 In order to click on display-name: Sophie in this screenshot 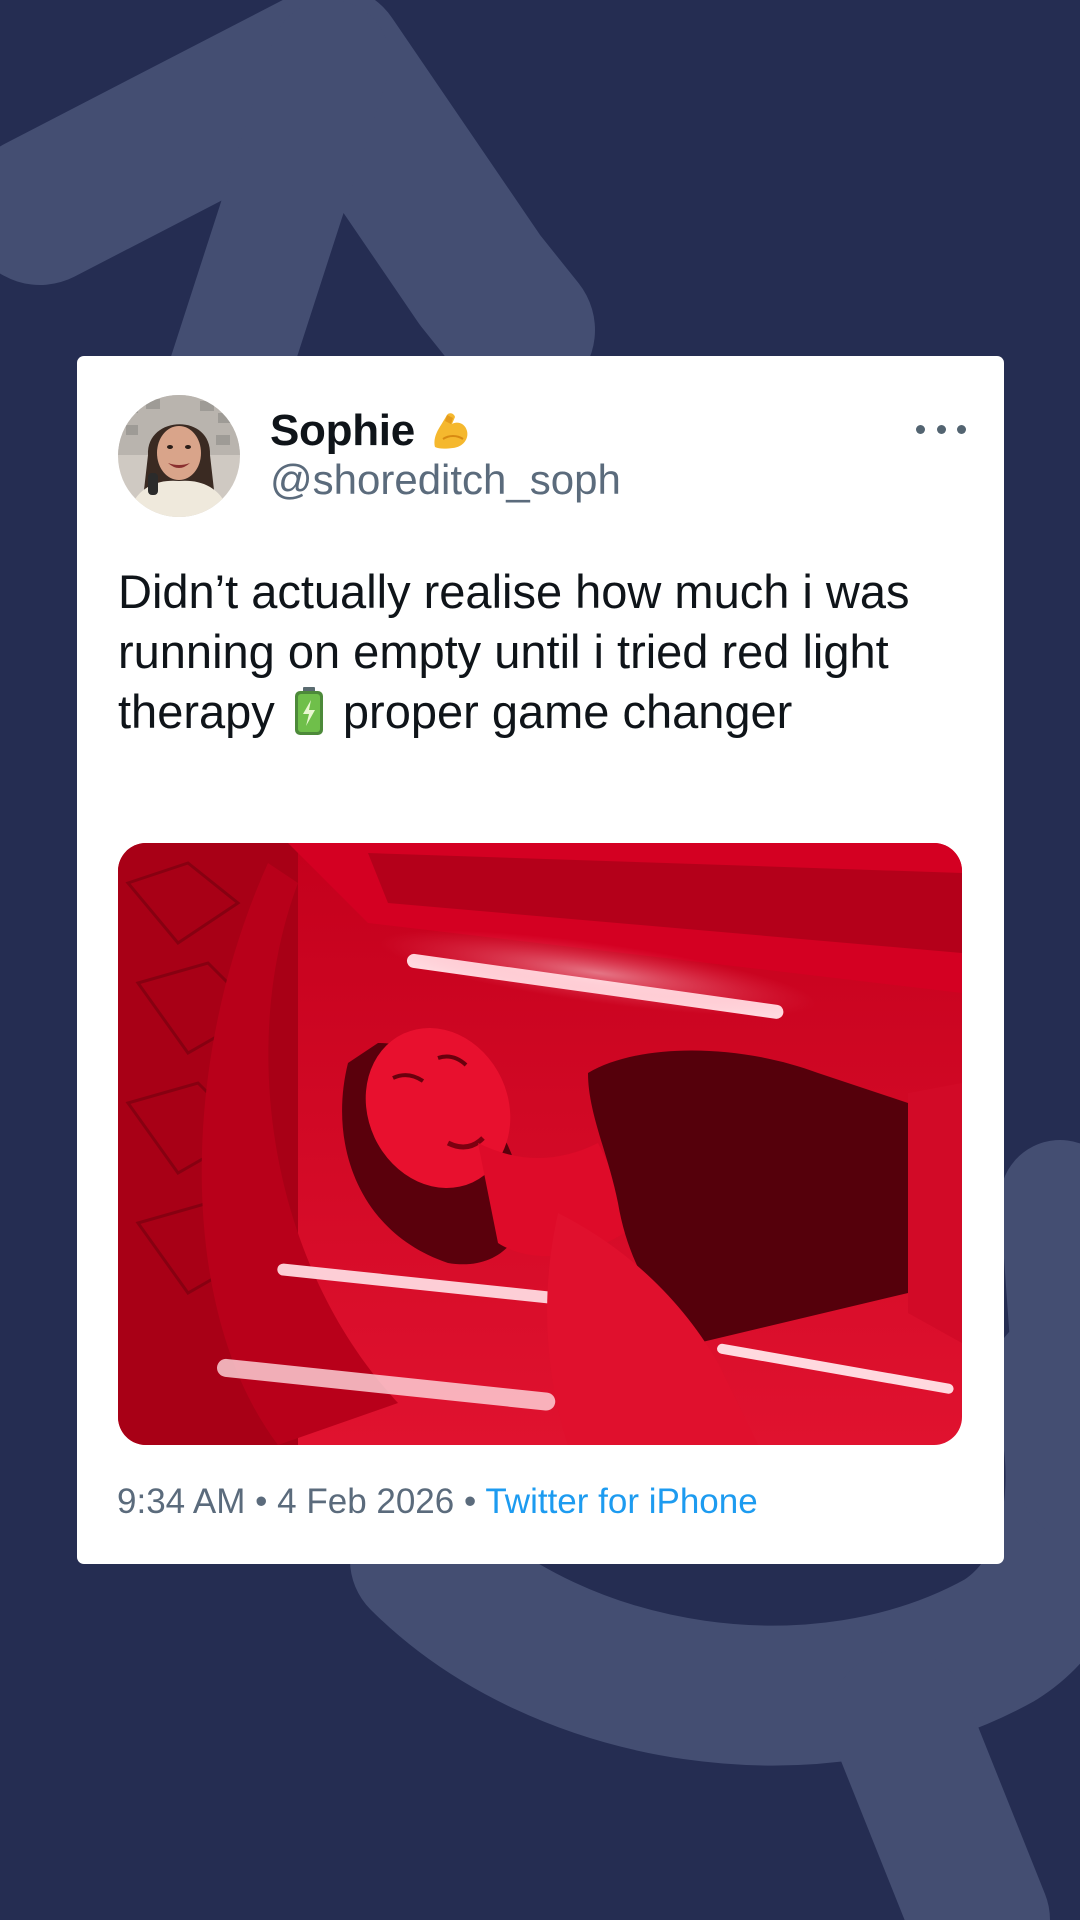, I will do `click(342, 431)`.